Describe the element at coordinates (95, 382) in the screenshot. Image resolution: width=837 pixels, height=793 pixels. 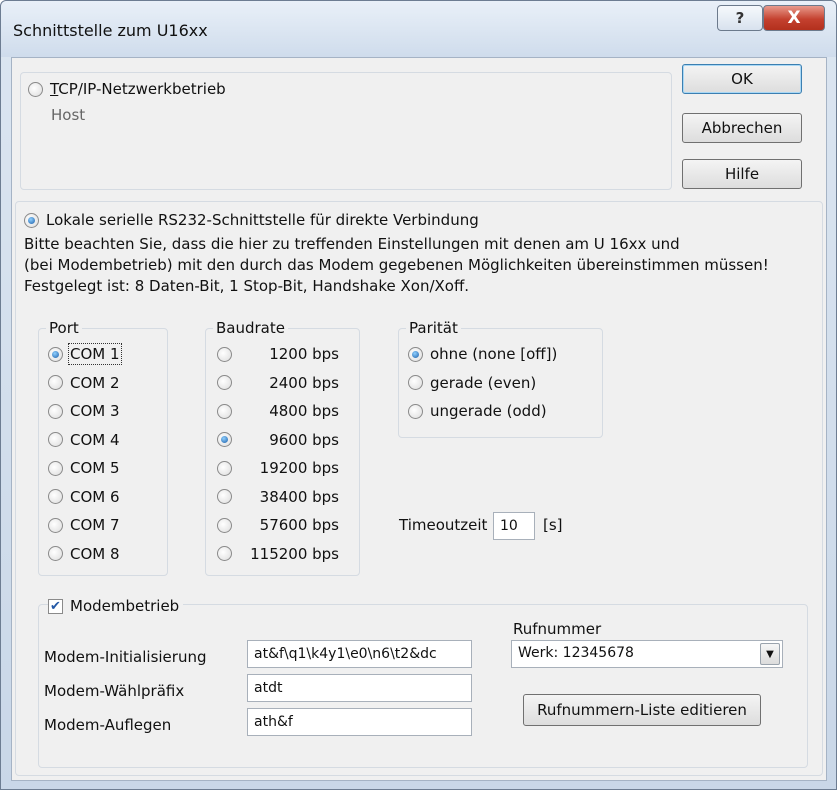
I see `port-option-label: COM 2` at that location.